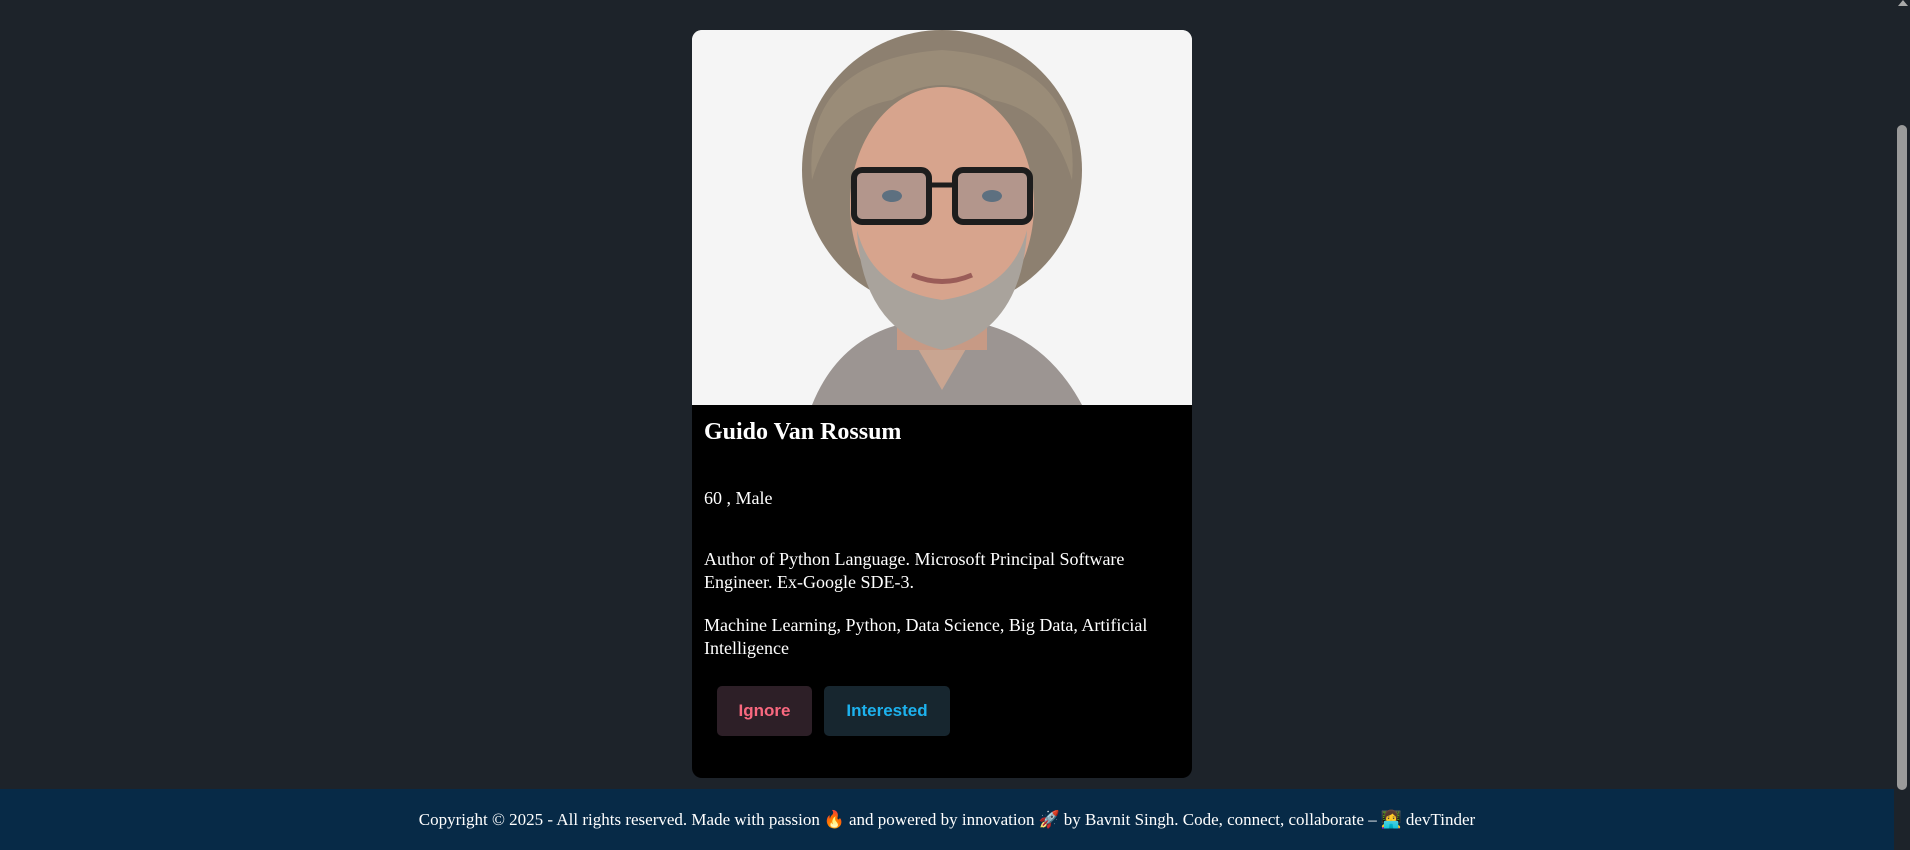 This screenshot has height=850, width=1910. Describe the element at coordinates (1903, 3) in the screenshot. I see `scroll-up-arrow-icon` at that location.